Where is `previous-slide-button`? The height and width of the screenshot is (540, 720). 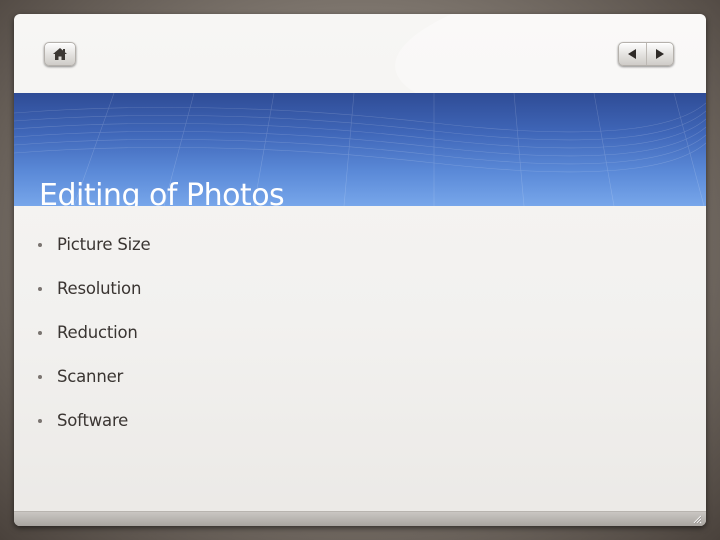
previous-slide-button is located at coordinates (632, 54).